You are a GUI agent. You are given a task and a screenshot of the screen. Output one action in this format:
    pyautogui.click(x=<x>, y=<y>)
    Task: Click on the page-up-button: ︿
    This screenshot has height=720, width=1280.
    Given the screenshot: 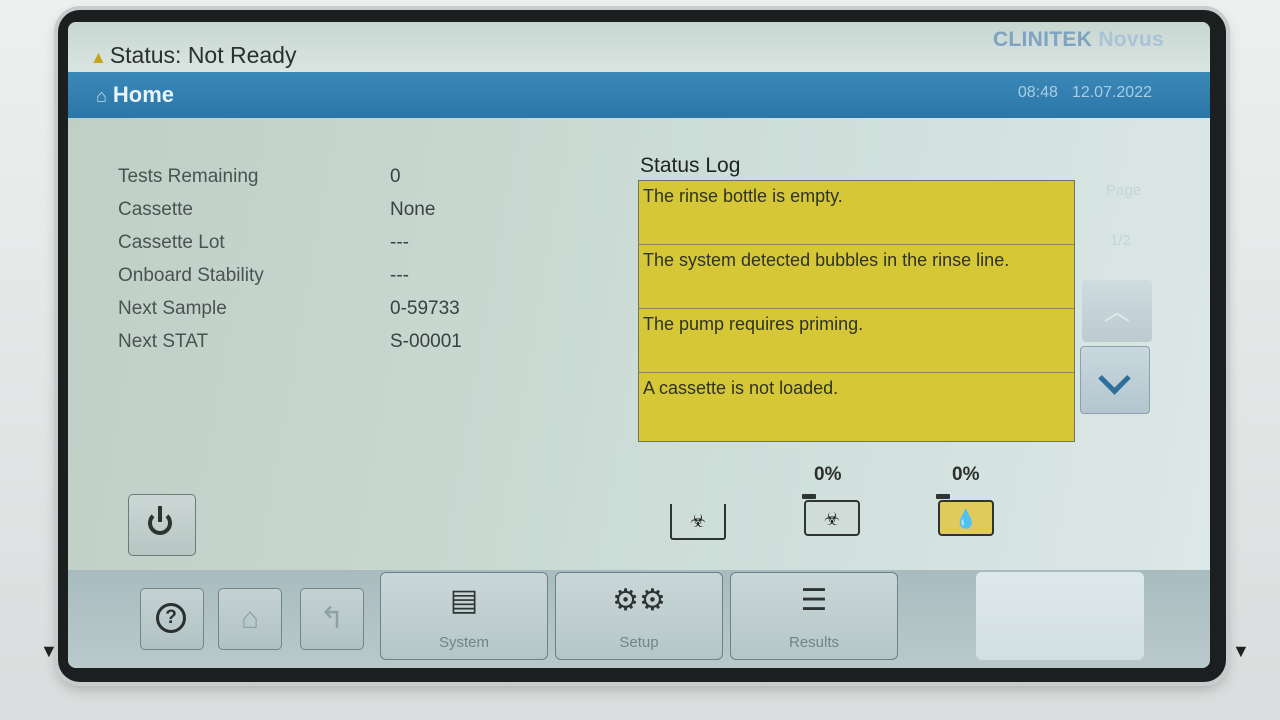 What is the action you would take?
    pyautogui.click(x=1117, y=311)
    